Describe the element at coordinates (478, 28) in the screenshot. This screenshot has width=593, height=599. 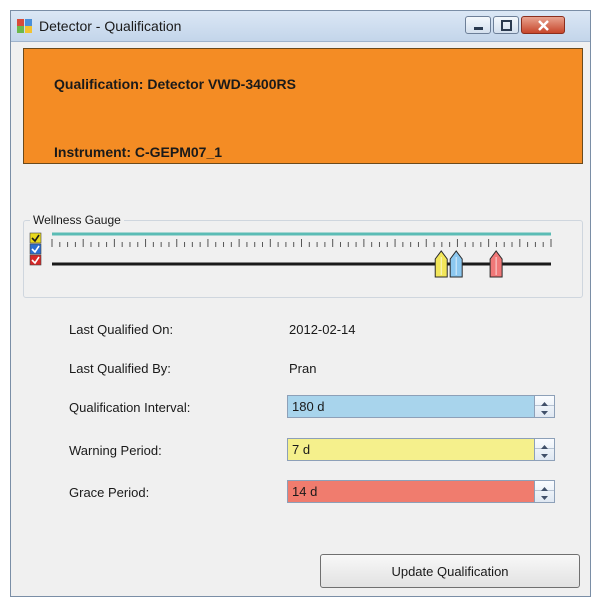
I see `minimize-icon` at that location.